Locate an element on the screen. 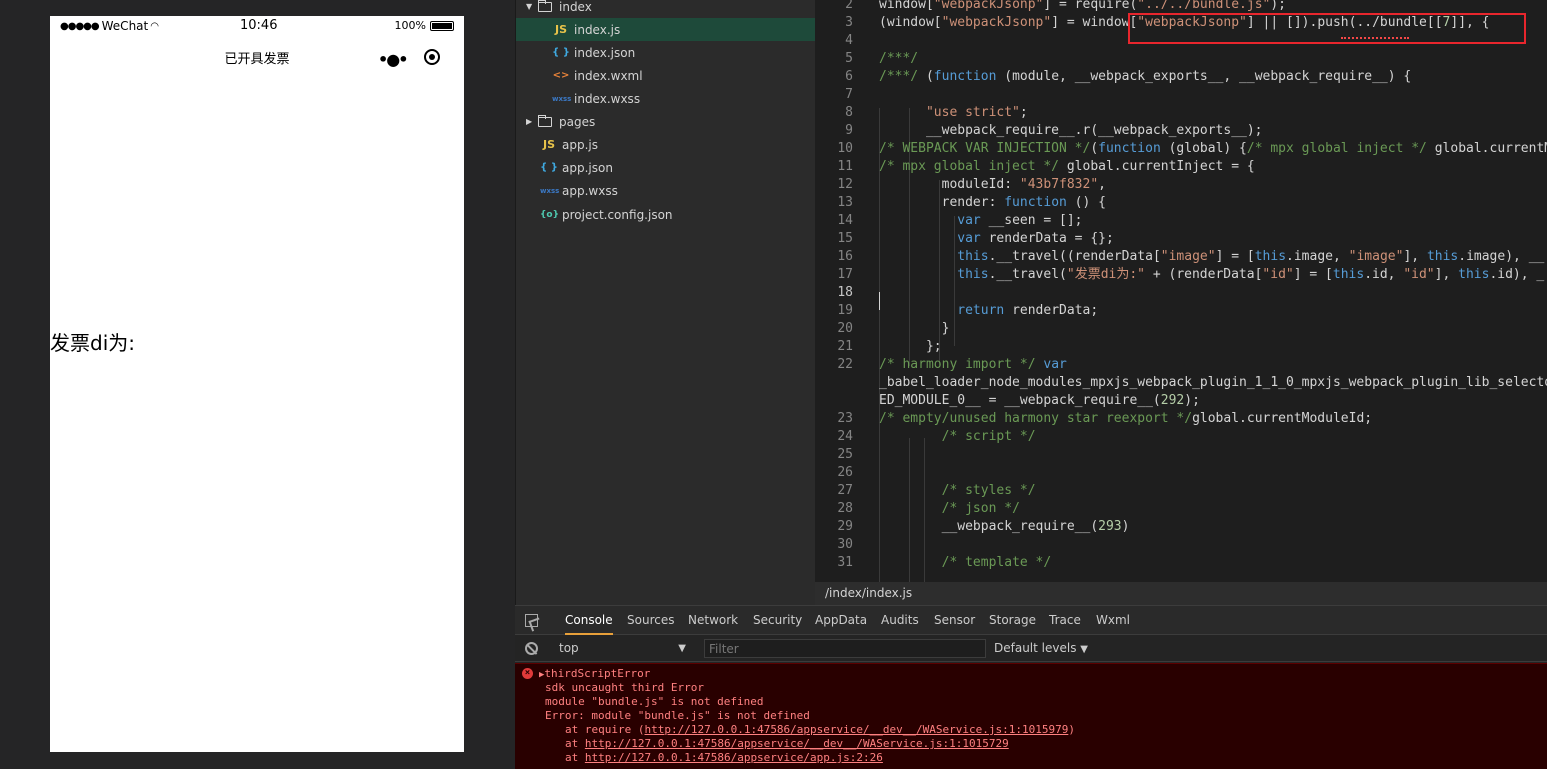 Image resolution: width=1547 pixels, height=769 pixels. invoice-id-text: 发票di为: is located at coordinates (92, 343).